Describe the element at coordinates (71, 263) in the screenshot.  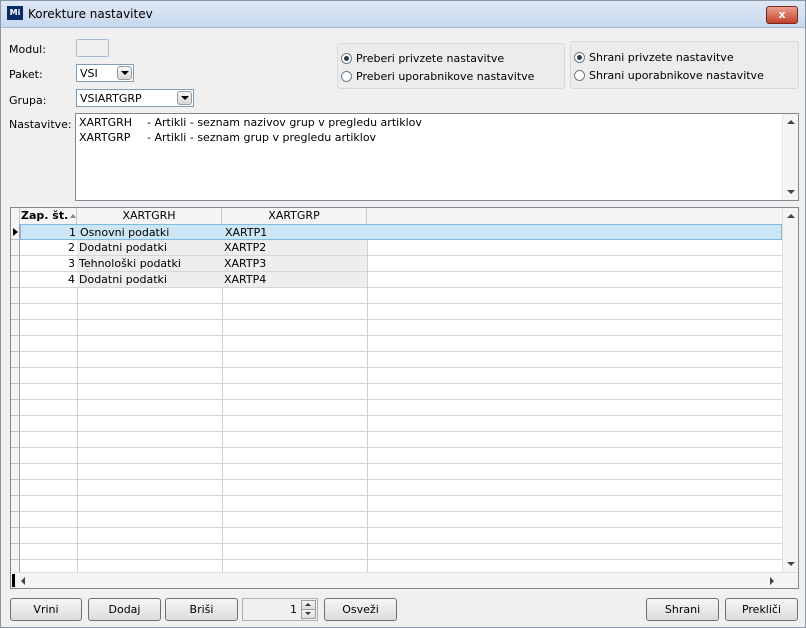
I see `cell-zap: 3` at that location.